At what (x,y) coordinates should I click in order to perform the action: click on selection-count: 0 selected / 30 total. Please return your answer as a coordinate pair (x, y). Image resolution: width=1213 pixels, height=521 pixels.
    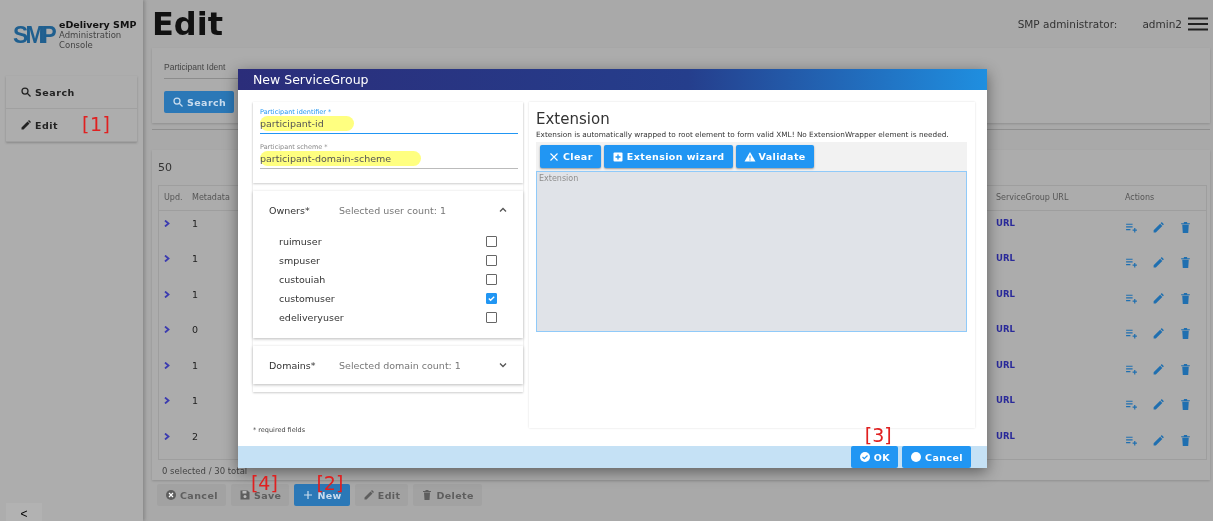
    Looking at the image, I should click on (204, 470).